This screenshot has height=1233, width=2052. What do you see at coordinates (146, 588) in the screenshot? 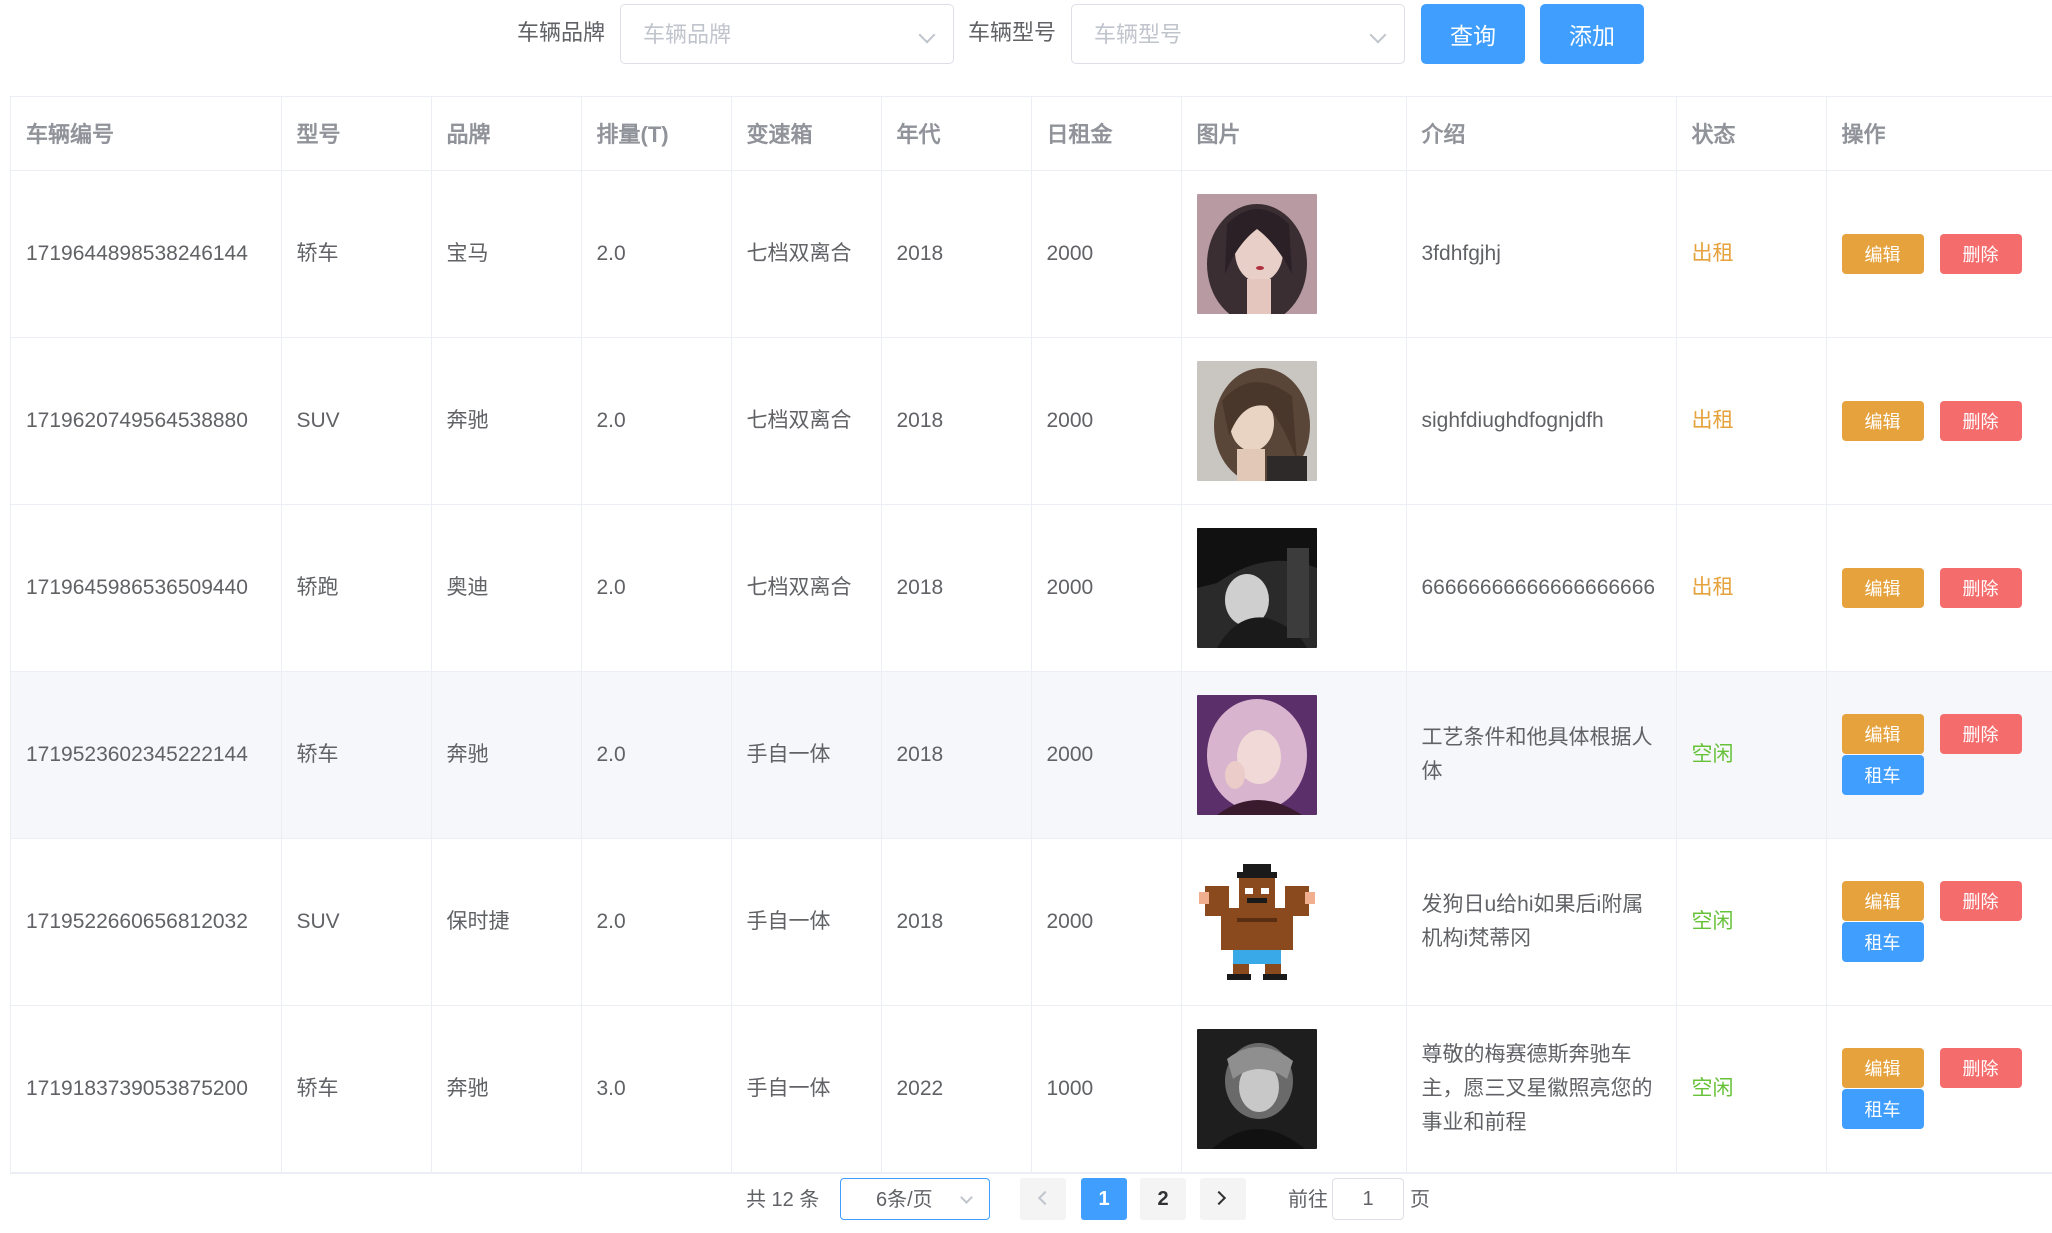
I see `cell-id: 1719645986536509440` at bounding box center [146, 588].